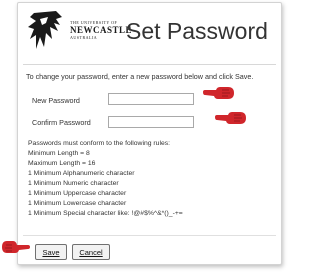 The height and width of the screenshot is (274, 320). What do you see at coordinates (81, 173) in the screenshot?
I see `rule-item: 1 Minimum Alphanumeric character` at bounding box center [81, 173].